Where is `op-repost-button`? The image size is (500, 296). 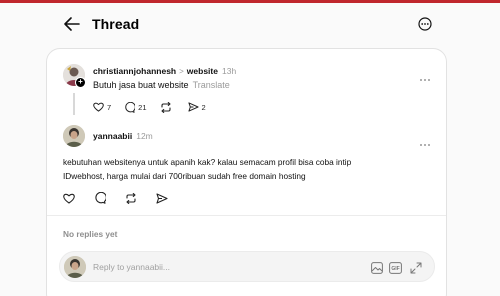
op-repost-button is located at coordinates (167, 107).